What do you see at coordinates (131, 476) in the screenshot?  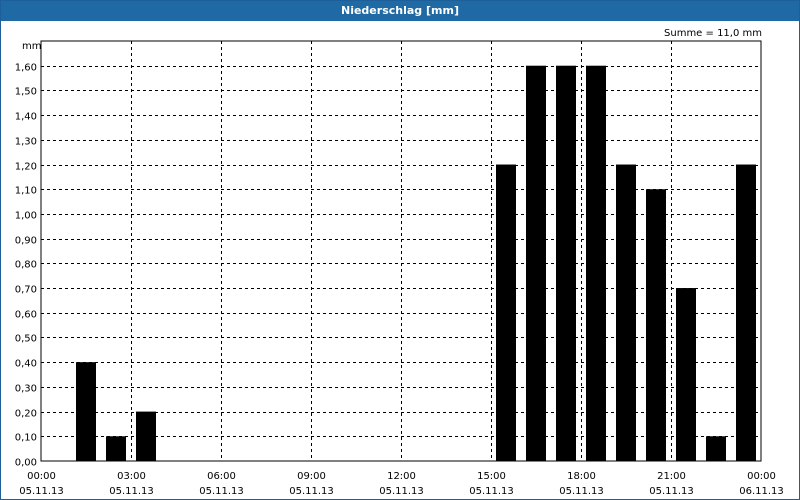 I see `x-tick-time: 03:00` at bounding box center [131, 476].